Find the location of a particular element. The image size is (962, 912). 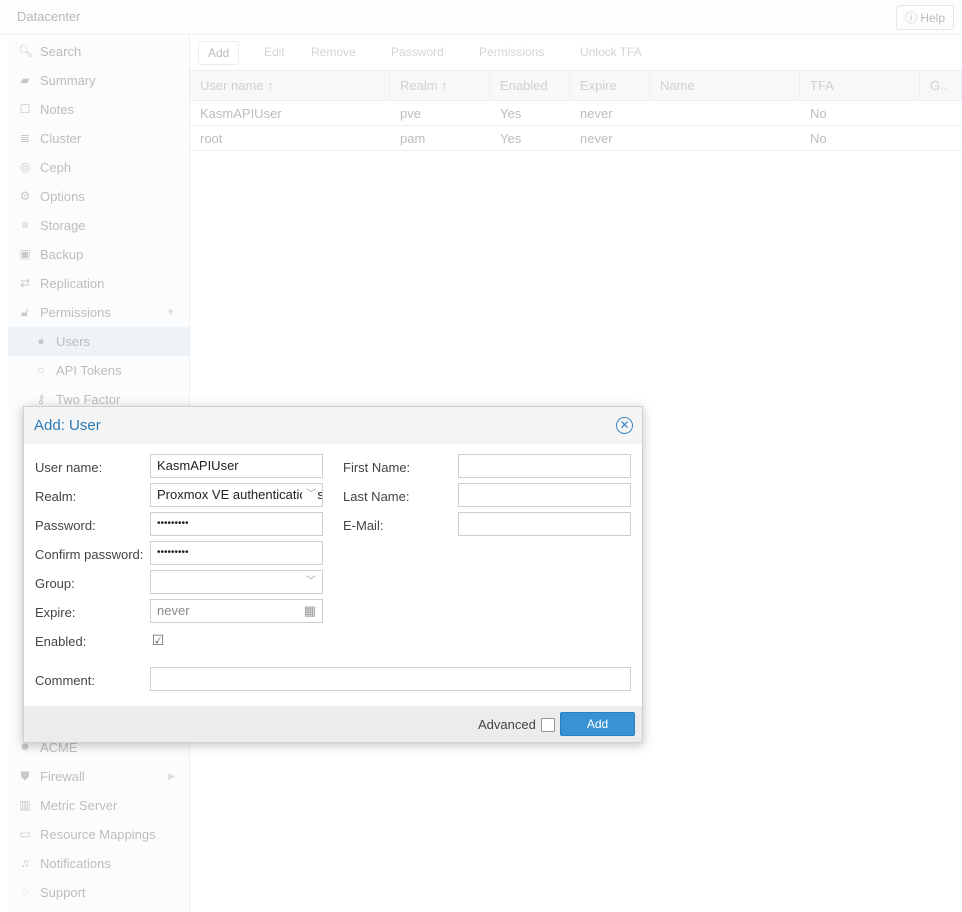

calendar-icon: ▦ is located at coordinates (310, 611).